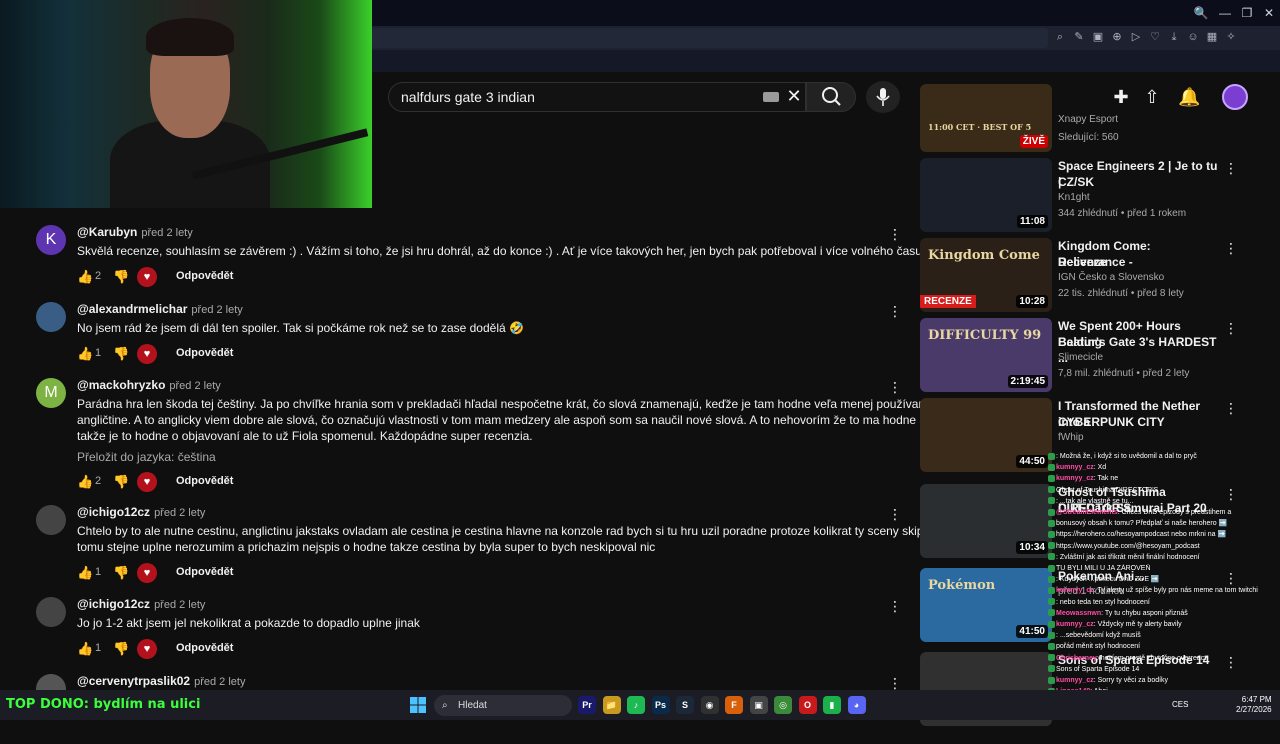 The image size is (1280, 744). What do you see at coordinates (1060, 37) in the screenshot?
I see `zoom-icon: ⌕` at bounding box center [1060, 37].